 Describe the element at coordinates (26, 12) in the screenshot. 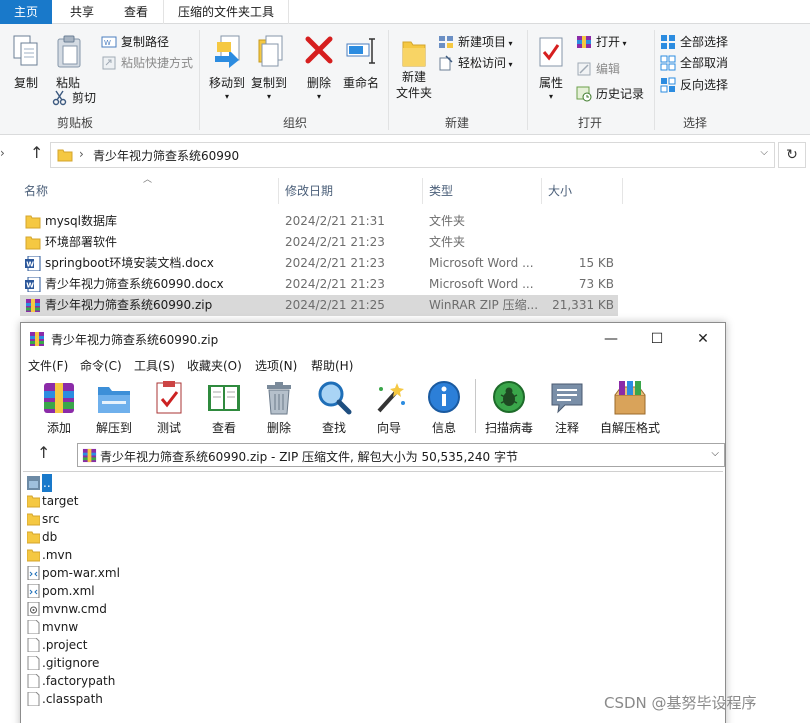

I see `tab-home: 主页` at that location.